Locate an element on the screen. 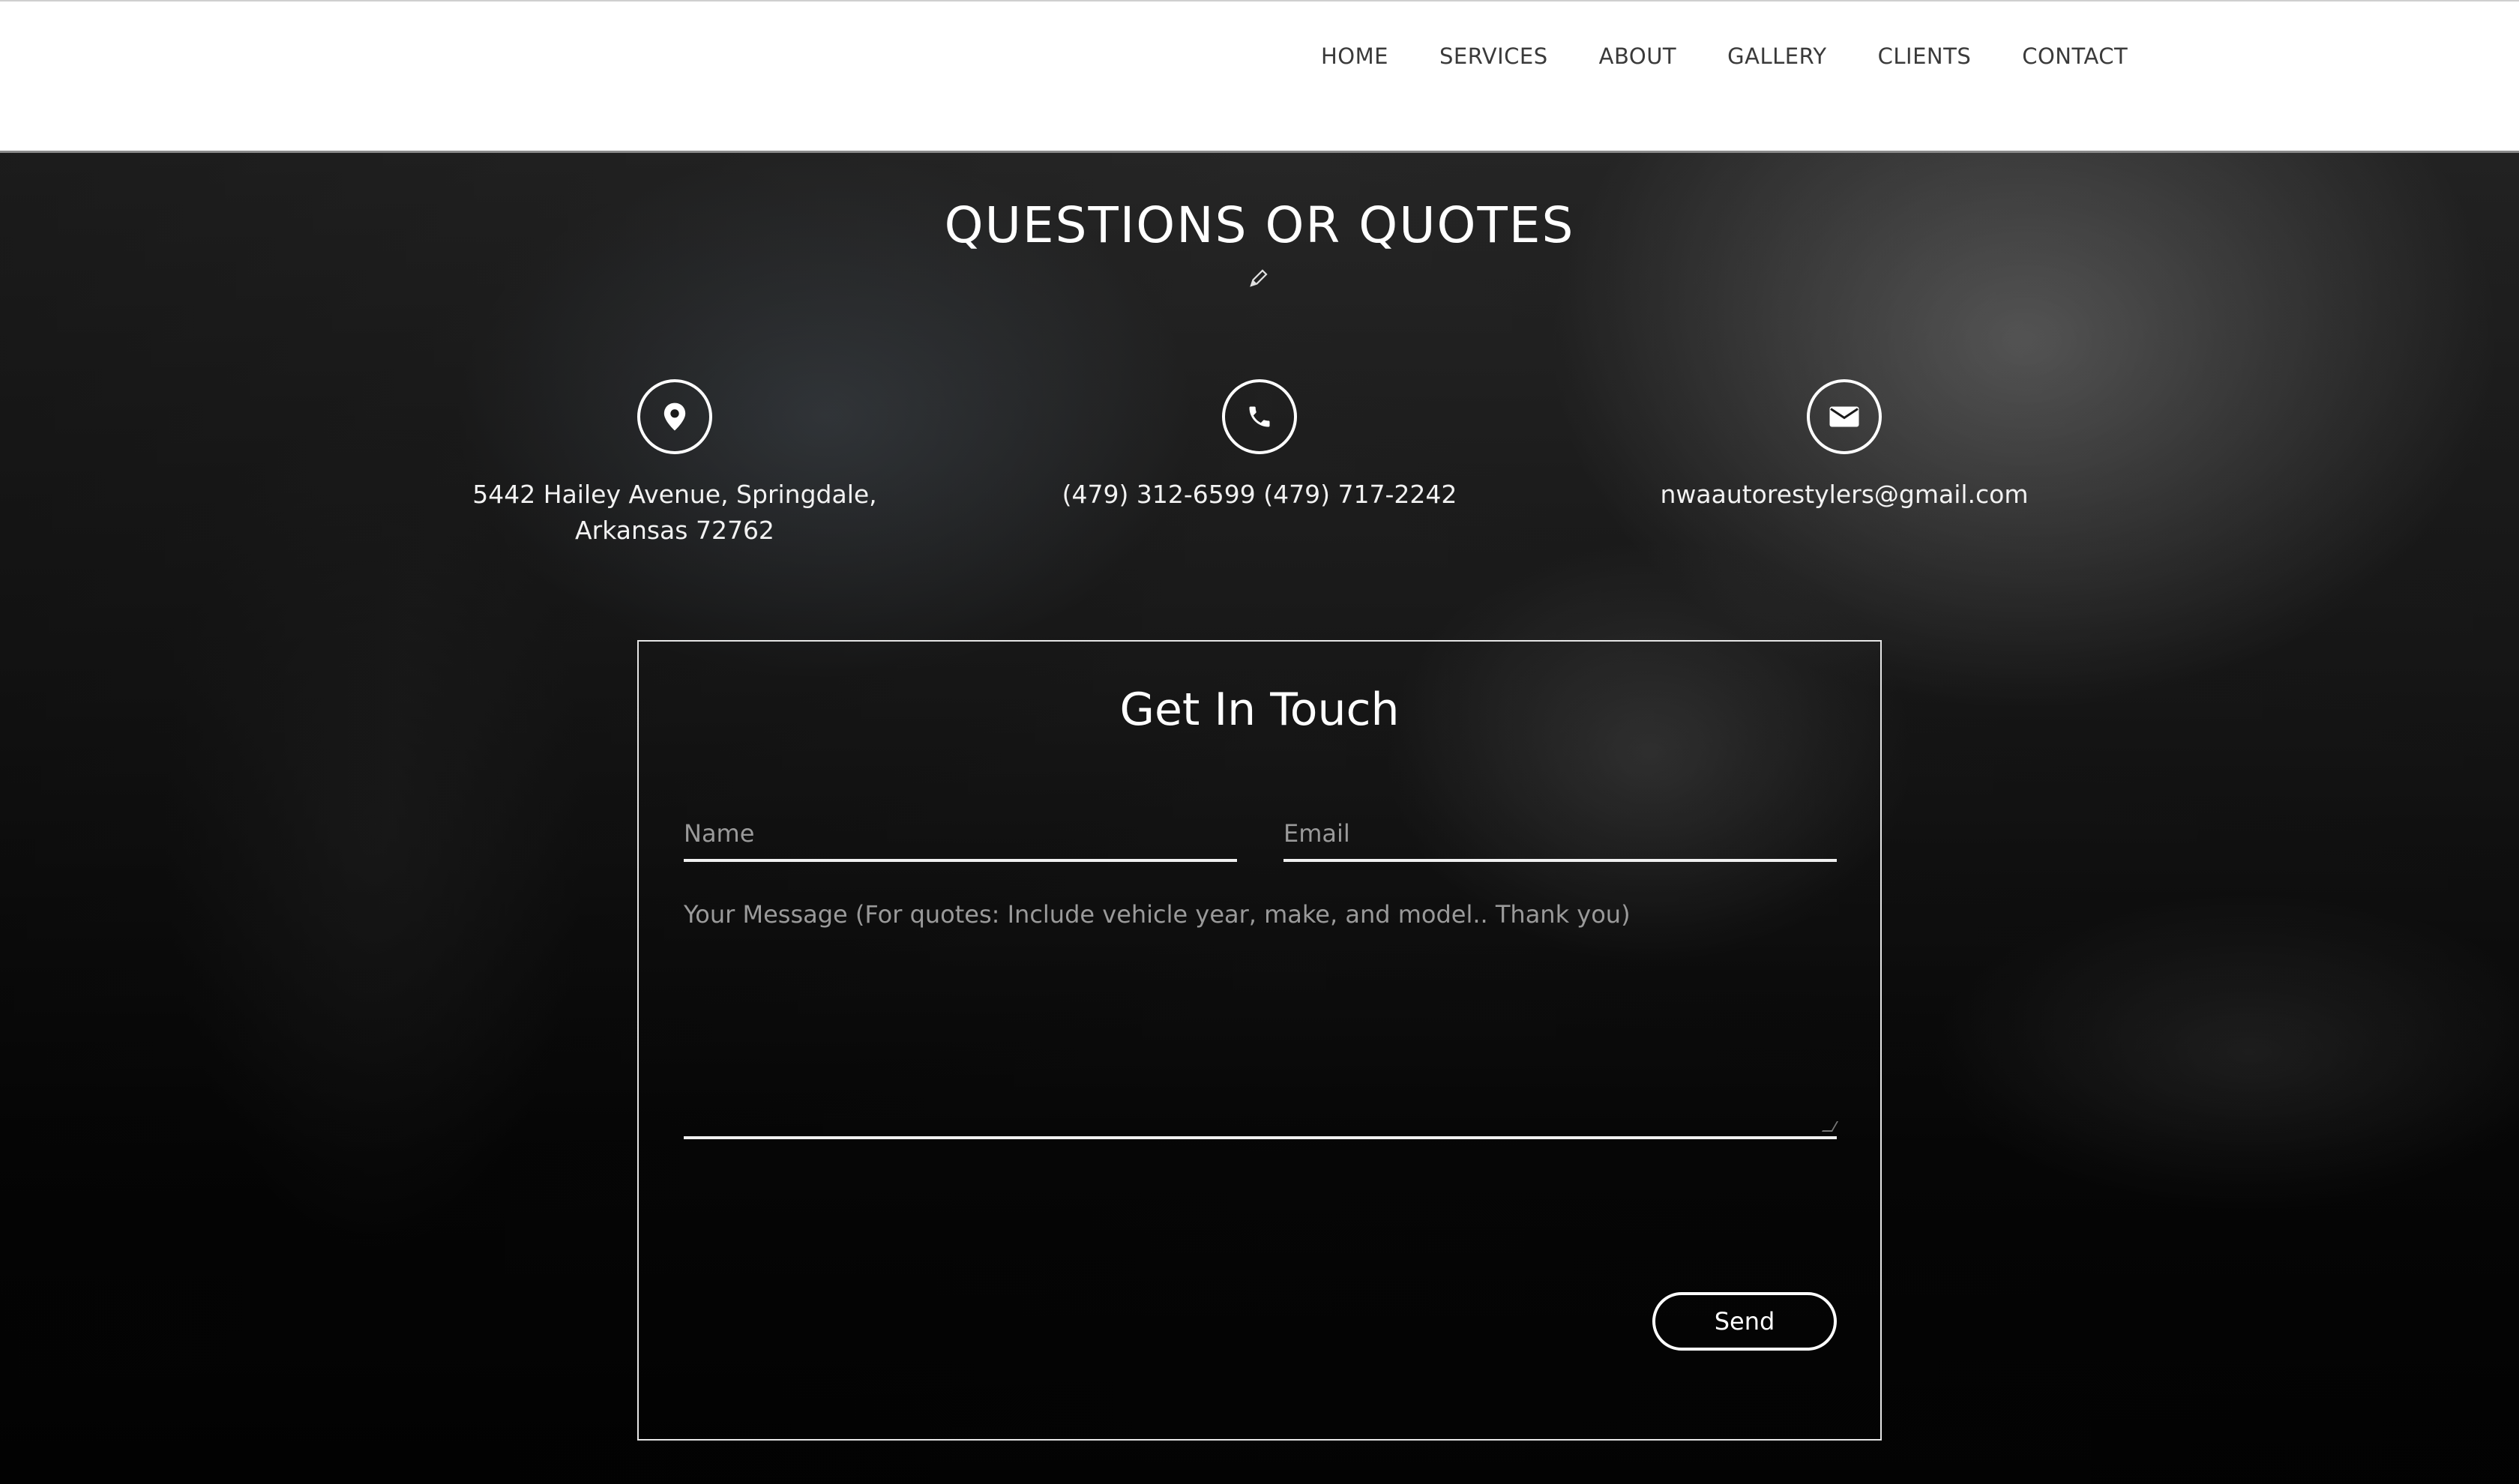 The width and height of the screenshot is (2519, 1484). message-field-wrapper is located at coordinates (1261, 1019).